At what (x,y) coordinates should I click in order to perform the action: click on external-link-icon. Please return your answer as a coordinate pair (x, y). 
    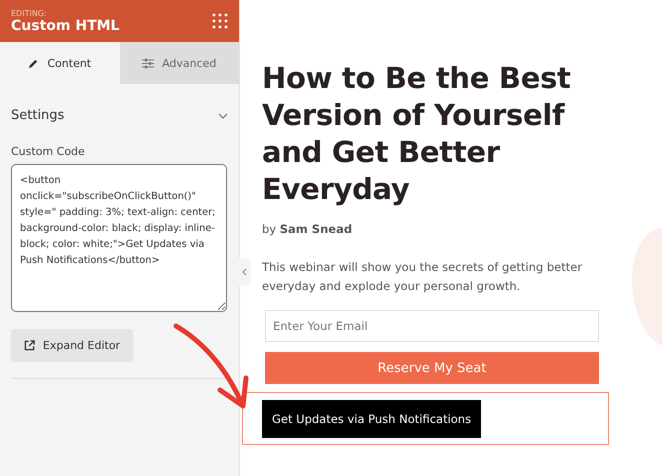
    Looking at the image, I should click on (29, 345).